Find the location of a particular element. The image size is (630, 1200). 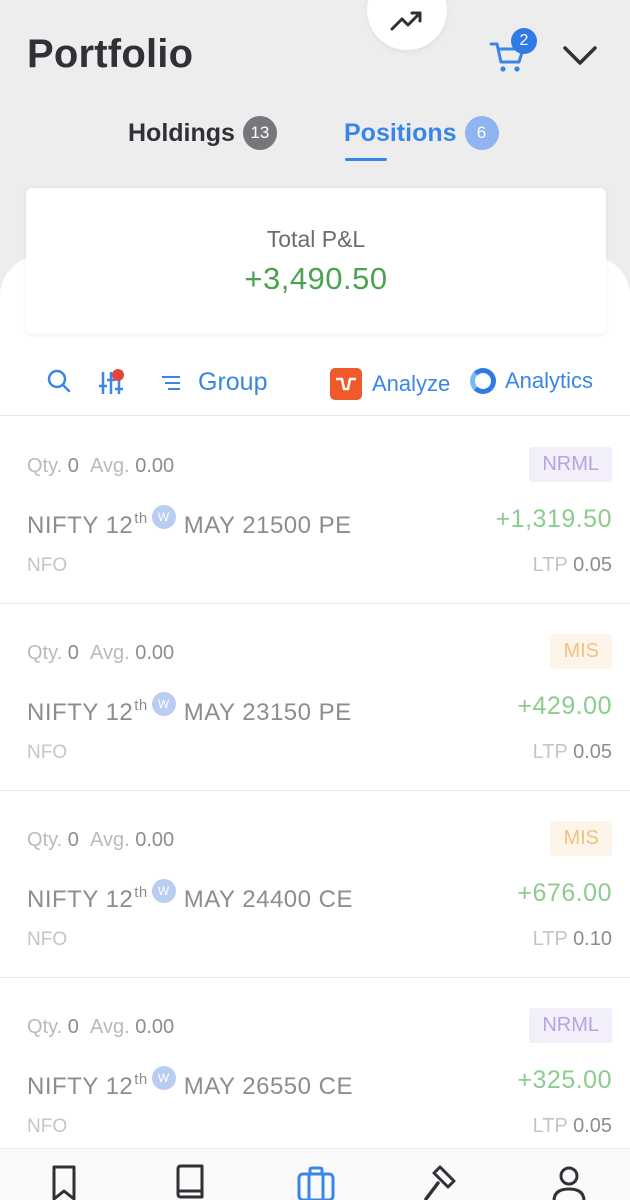

analytics-label: Analytics is located at coordinates (549, 380).